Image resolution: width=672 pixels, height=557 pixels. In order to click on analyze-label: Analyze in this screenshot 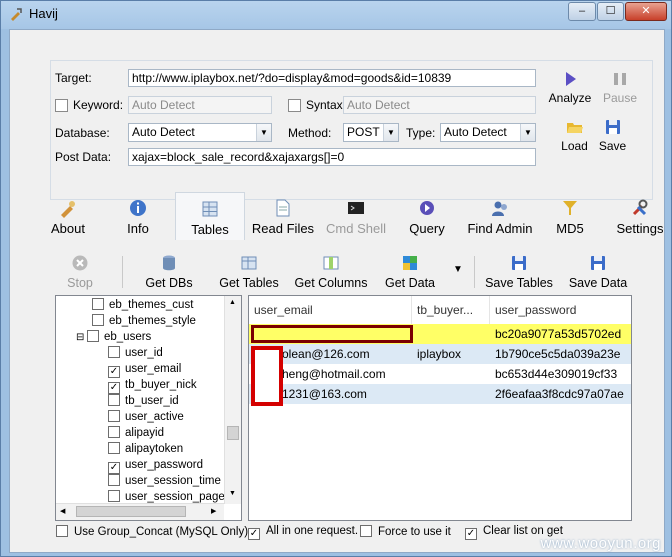, I will do `click(570, 98)`.